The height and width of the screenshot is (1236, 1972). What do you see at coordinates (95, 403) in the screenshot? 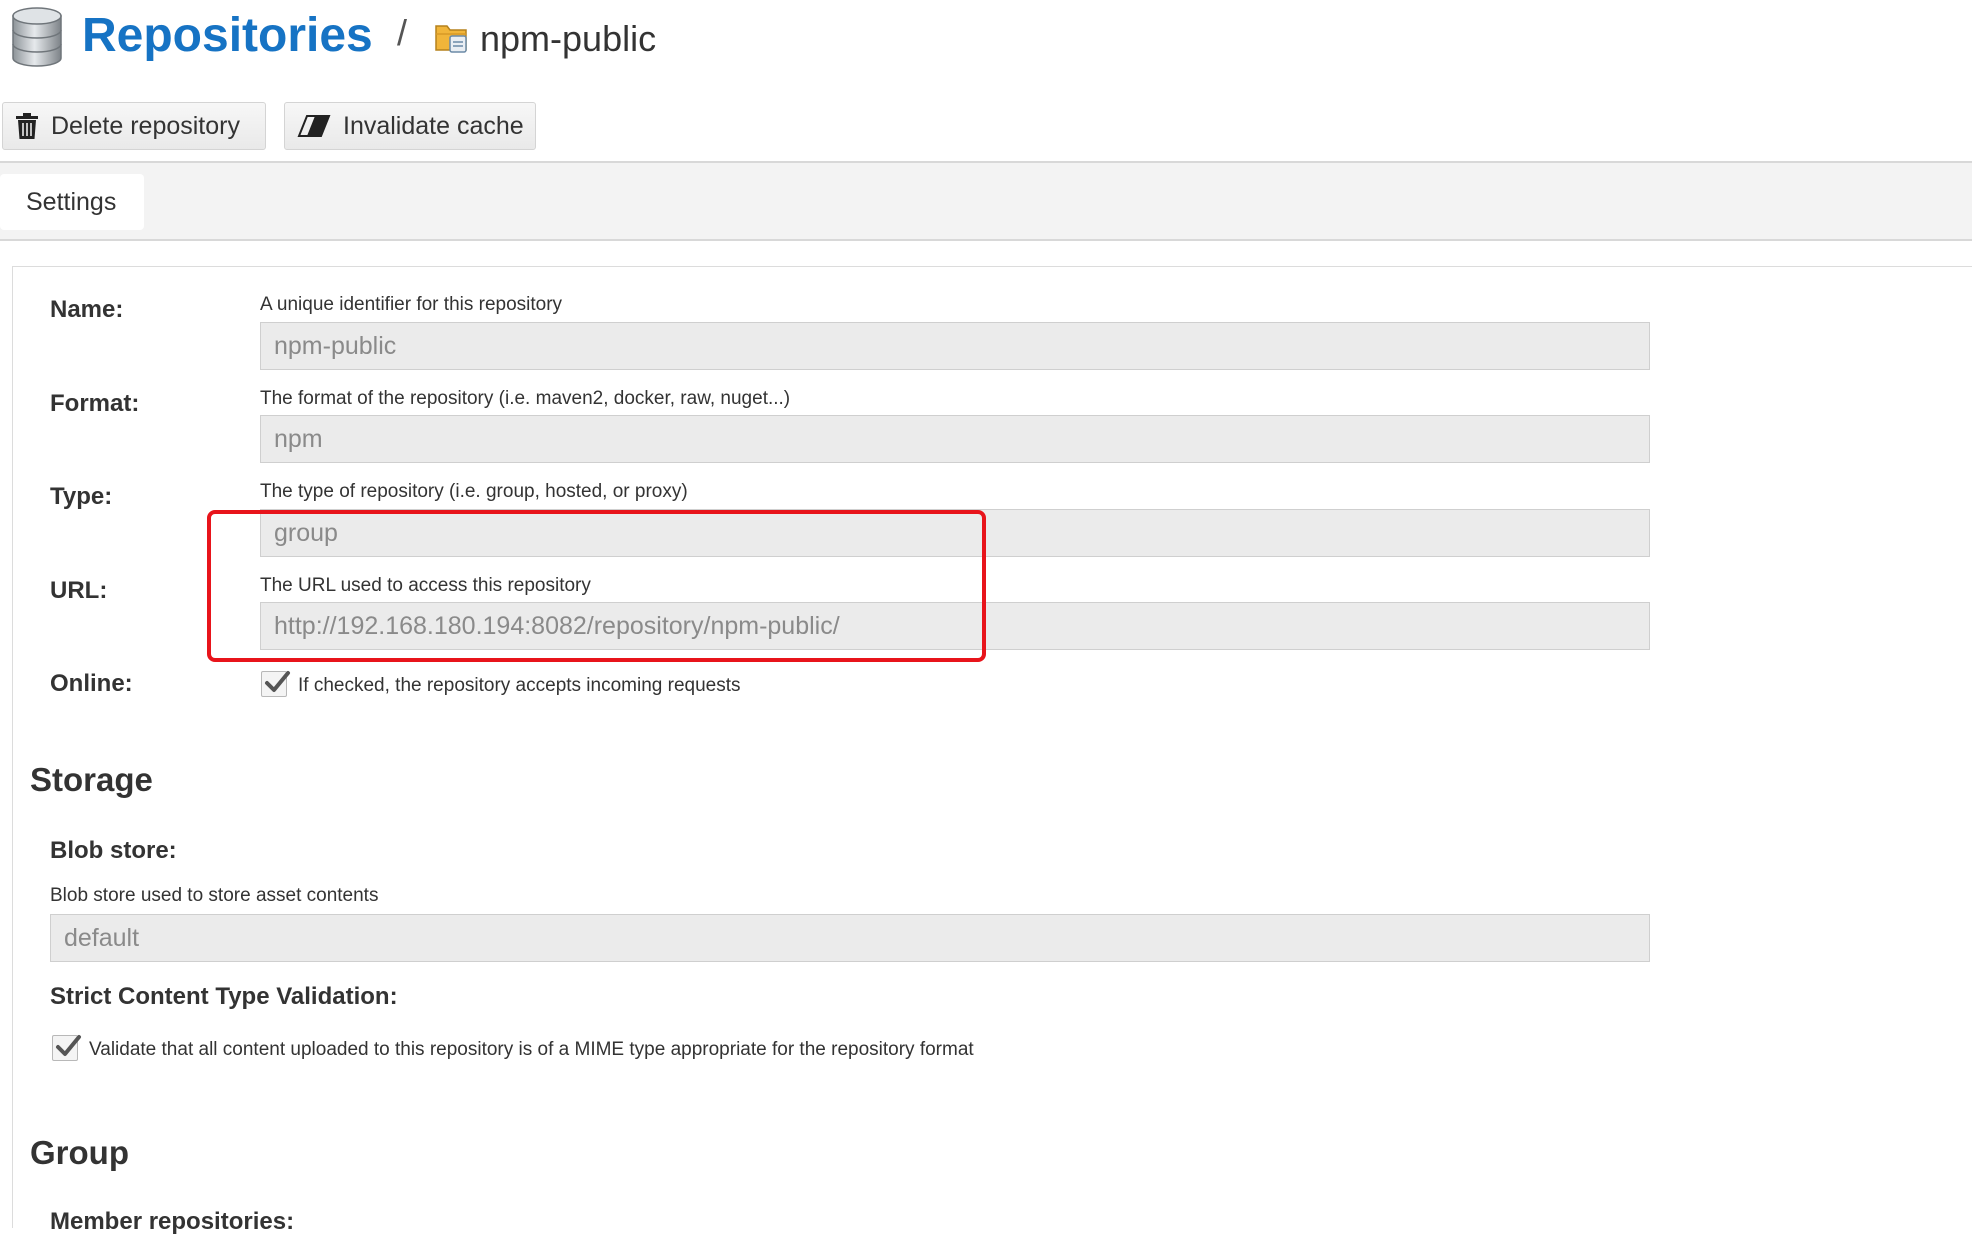
I see `format-label: Format:` at bounding box center [95, 403].